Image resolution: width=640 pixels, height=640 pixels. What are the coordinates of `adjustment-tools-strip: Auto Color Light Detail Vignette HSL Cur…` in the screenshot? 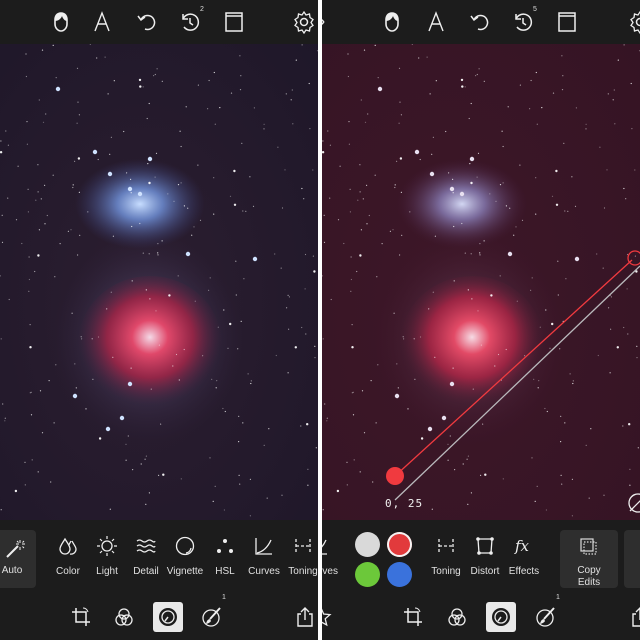 It's located at (159, 556).